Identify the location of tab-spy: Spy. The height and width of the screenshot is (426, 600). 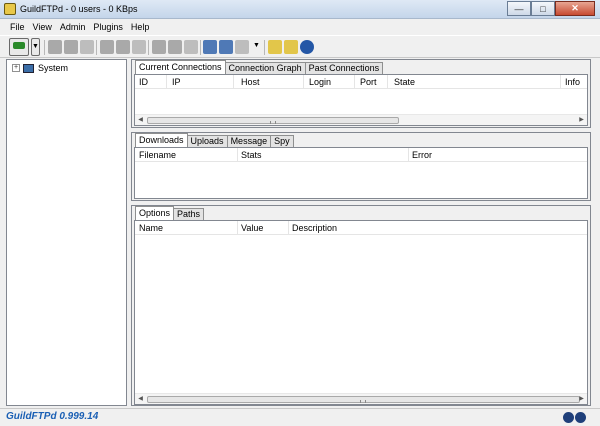
(282, 141).